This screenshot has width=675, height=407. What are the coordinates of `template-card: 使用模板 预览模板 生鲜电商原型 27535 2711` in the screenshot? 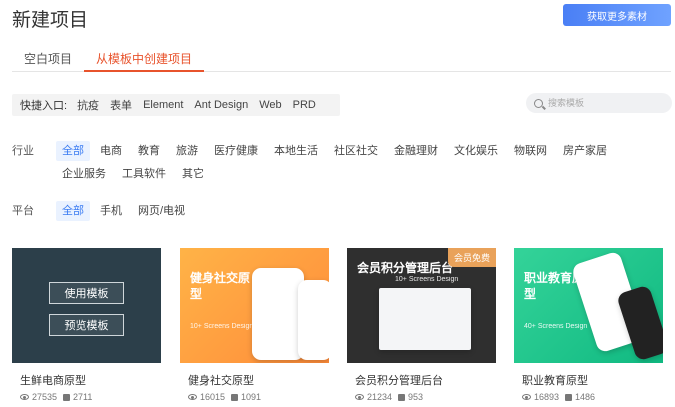 It's located at (86, 327).